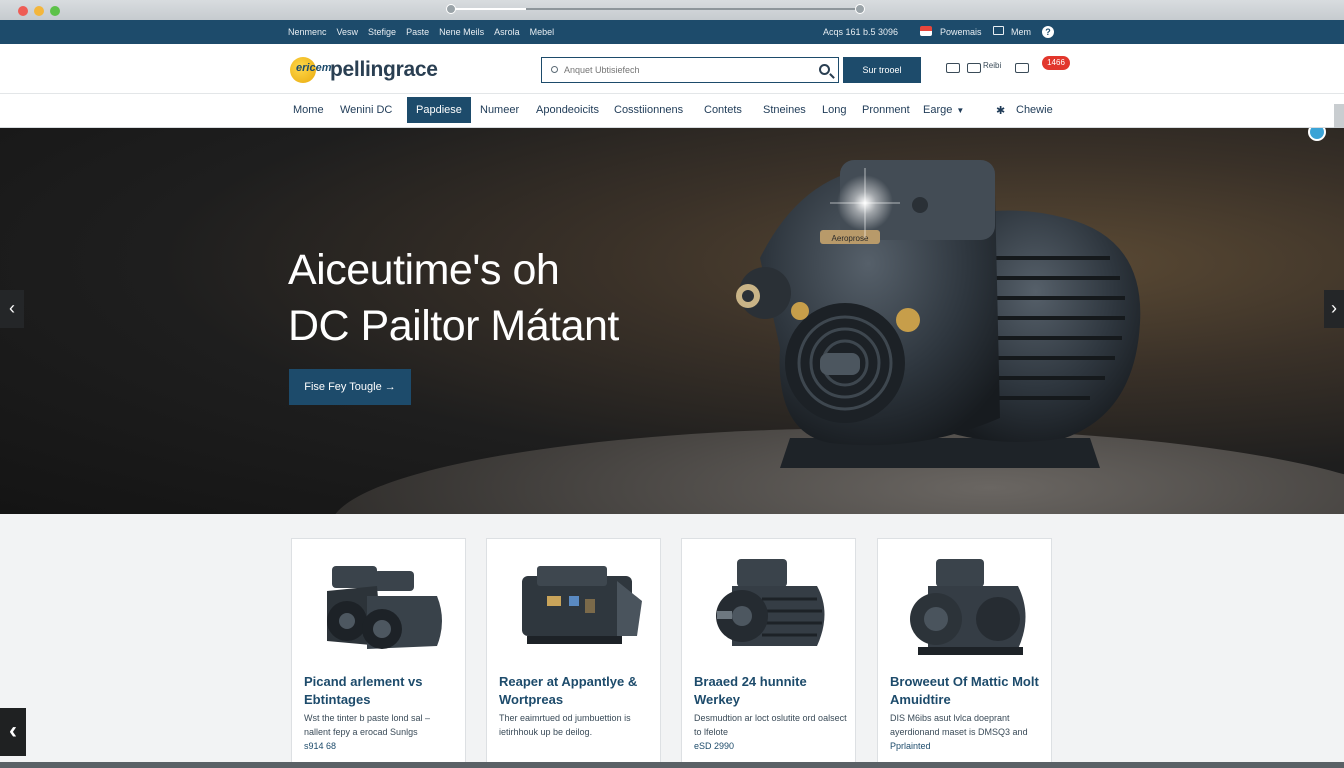 The image size is (1344, 768). Describe the element at coordinates (307, 32) in the screenshot. I see `utility-link: Nenmenc` at that location.